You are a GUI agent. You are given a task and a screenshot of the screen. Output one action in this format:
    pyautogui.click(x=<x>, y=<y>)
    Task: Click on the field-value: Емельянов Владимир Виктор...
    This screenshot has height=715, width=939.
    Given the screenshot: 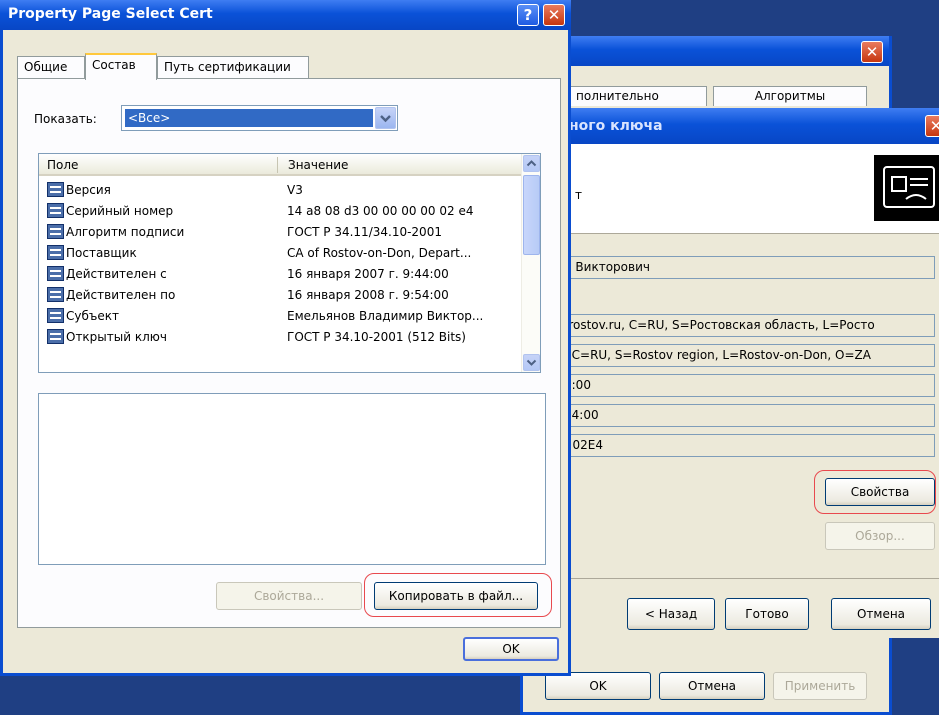 What is the action you would take?
    pyautogui.click(x=385, y=316)
    